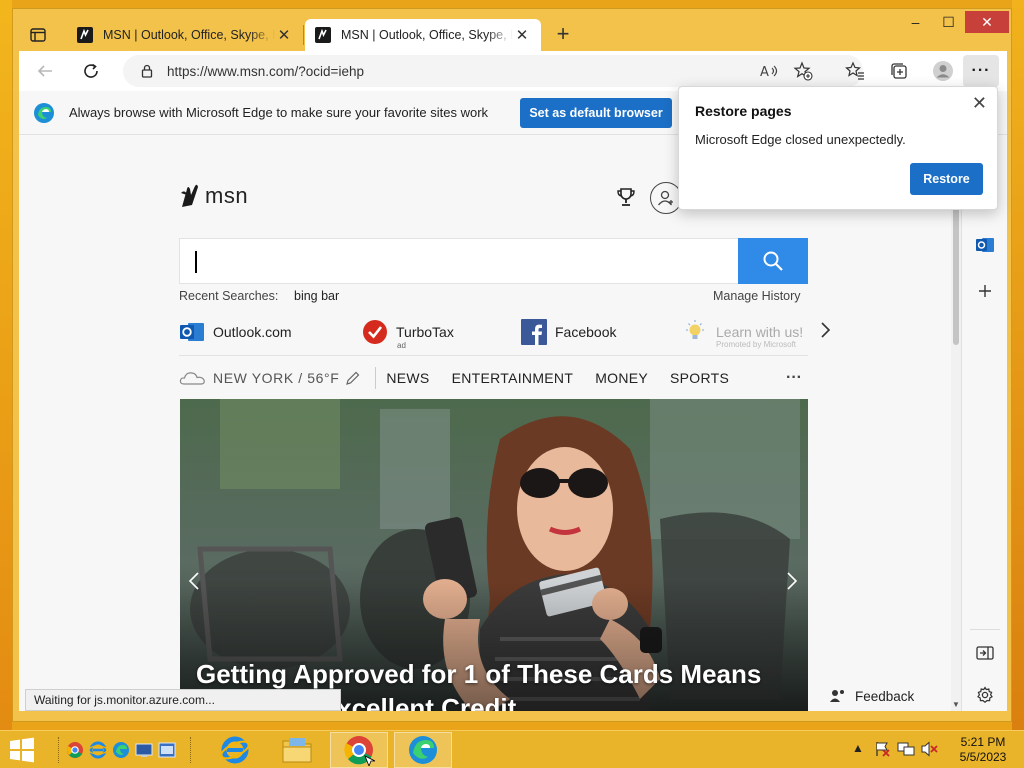  What do you see at coordinates (1018, 365) in the screenshot?
I see `desktop-background-right` at bounding box center [1018, 365].